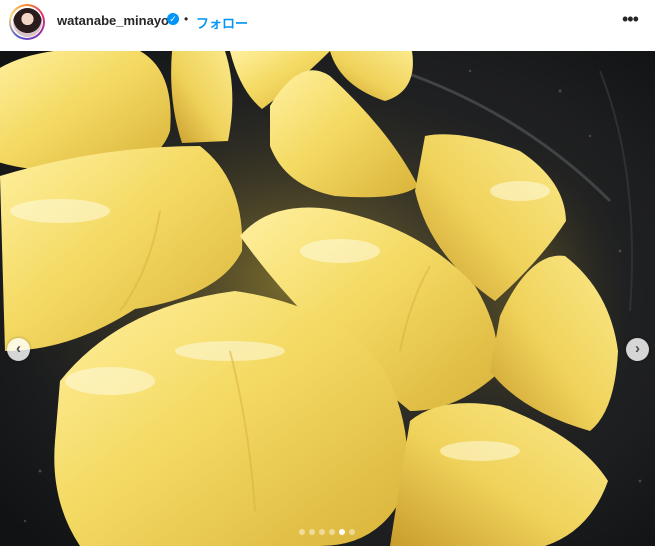 This screenshot has height=546, width=655. I want to click on carousel-next-button: ›, so click(637, 349).